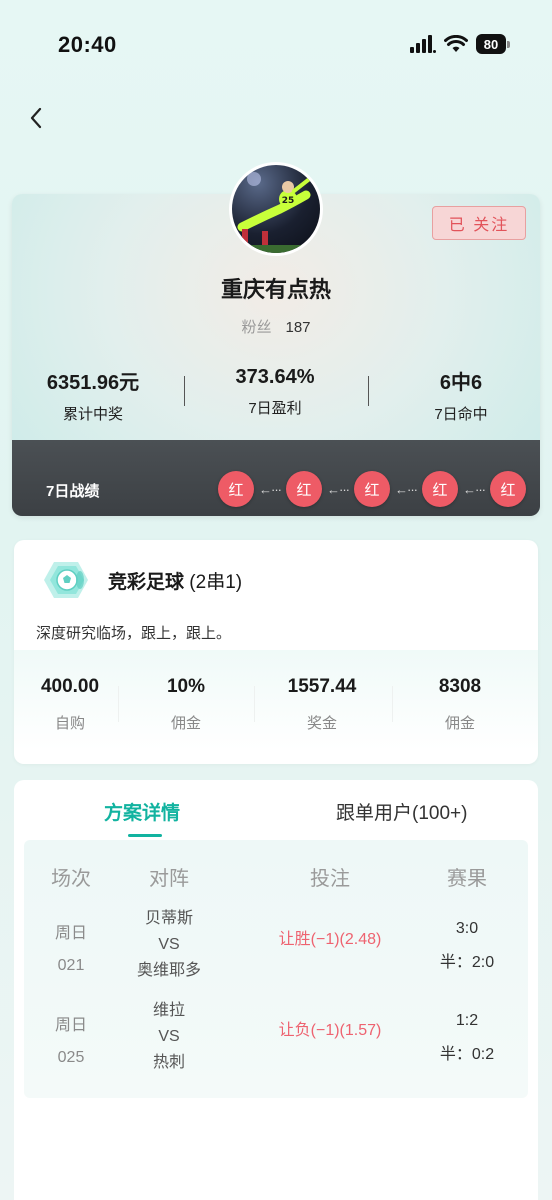  Describe the element at coordinates (145, 835) in the screenshot. I see `tab-indicator` at that location.